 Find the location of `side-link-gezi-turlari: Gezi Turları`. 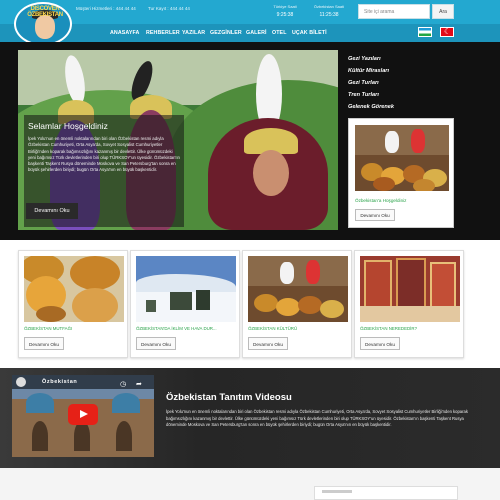

side-link-gezi-turlari: Gezi Turları is located at coordinates (363, 83).